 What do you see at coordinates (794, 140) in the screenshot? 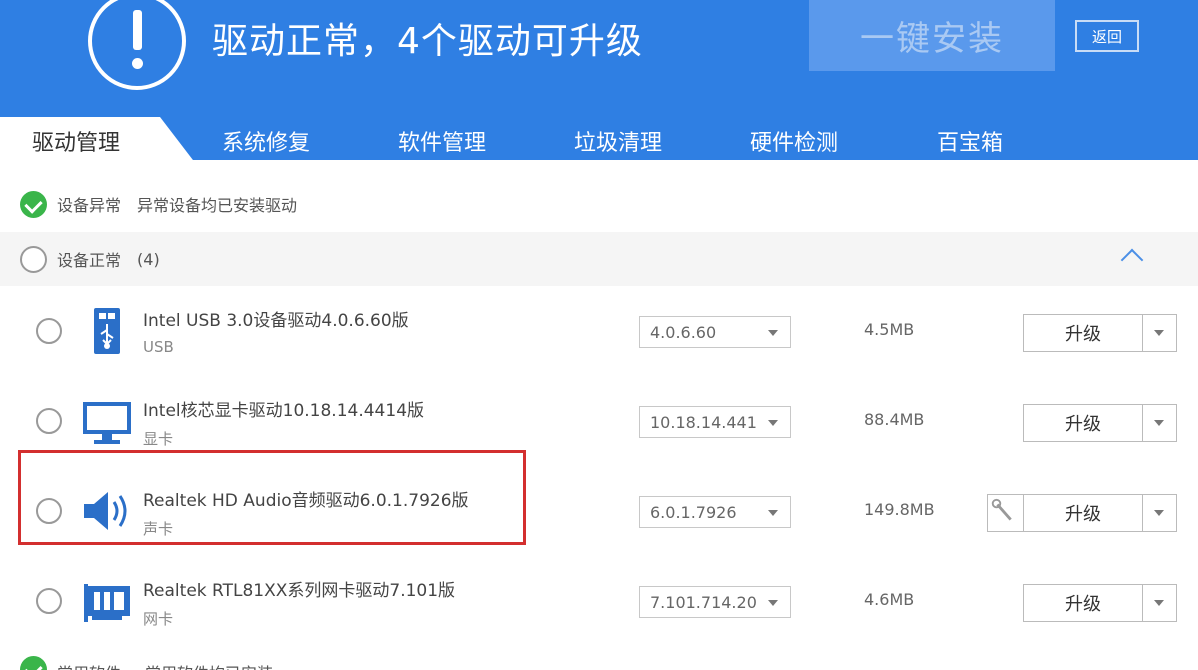
I see `tab-hardware-detection: 硬件检测` at bounding box center [794, 140].